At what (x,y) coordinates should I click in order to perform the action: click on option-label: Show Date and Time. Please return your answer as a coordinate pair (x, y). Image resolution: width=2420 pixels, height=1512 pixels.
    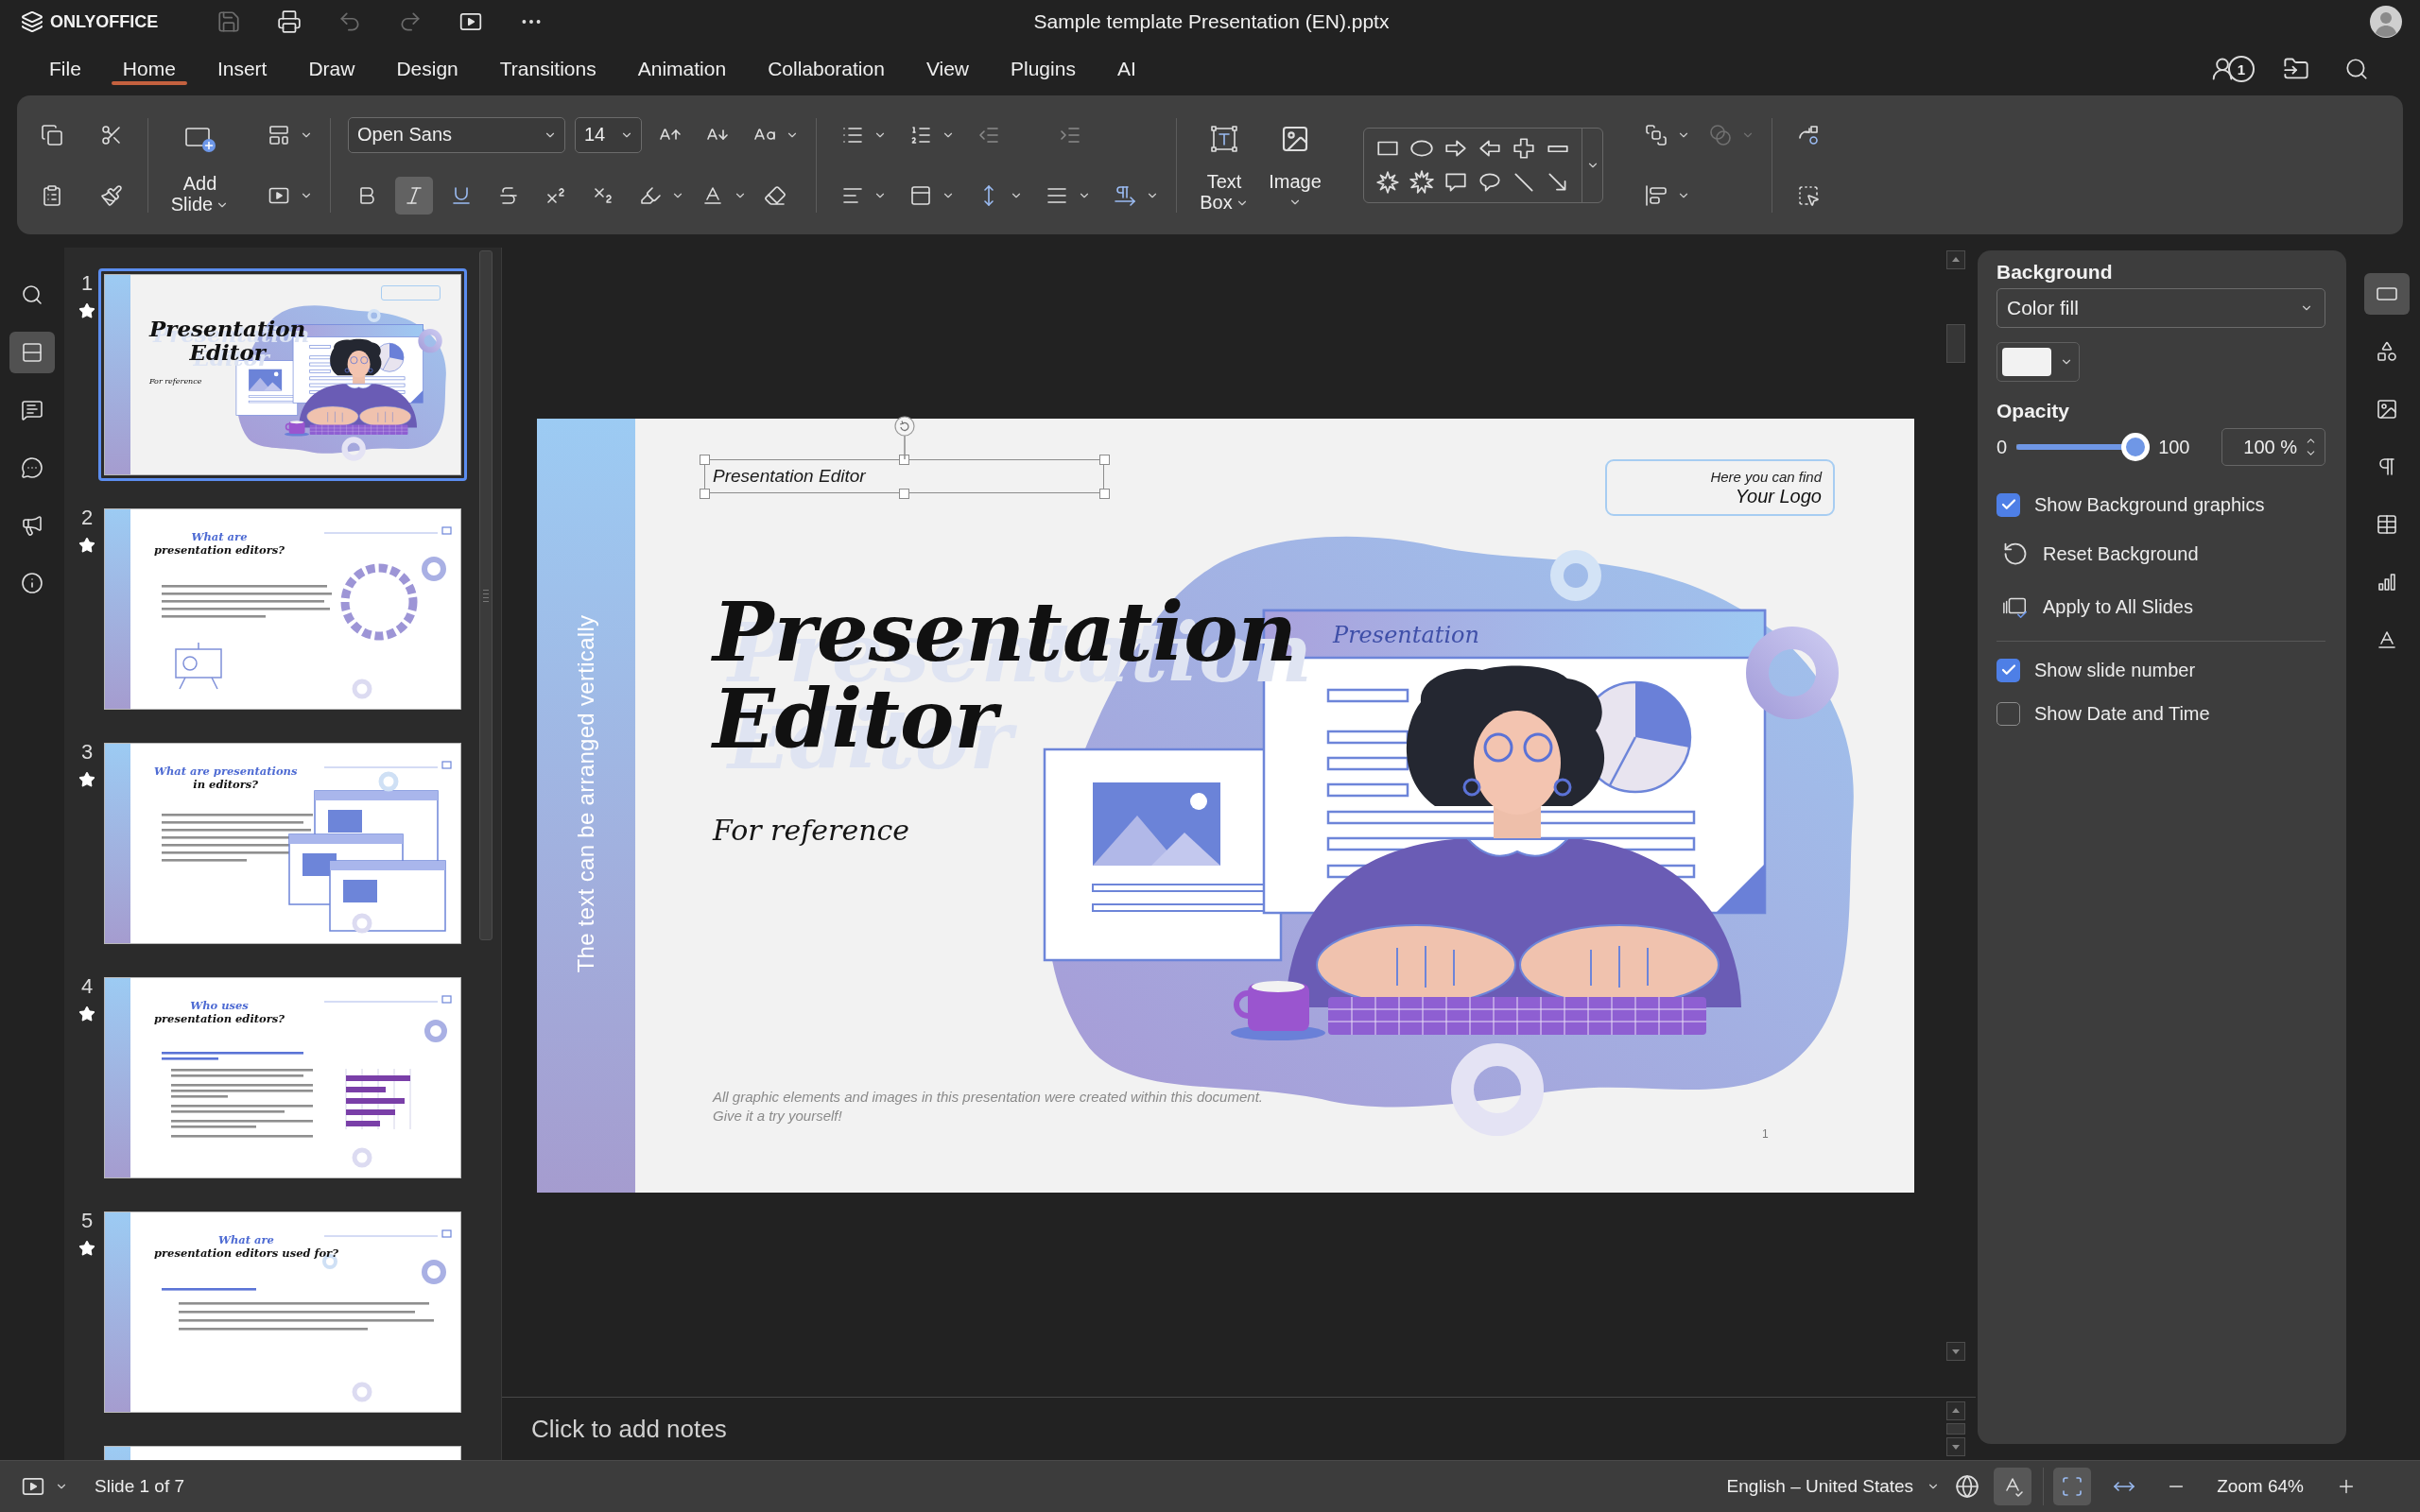
    Looking at the image, I should click on (2122, 713).